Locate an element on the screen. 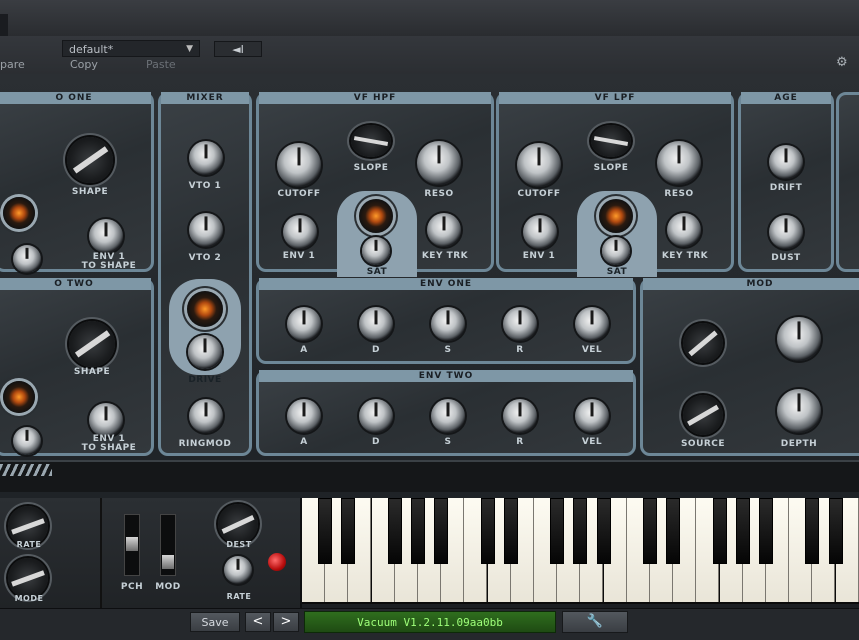  gear-icon: ⚙ is located at coordinates (843, 63).